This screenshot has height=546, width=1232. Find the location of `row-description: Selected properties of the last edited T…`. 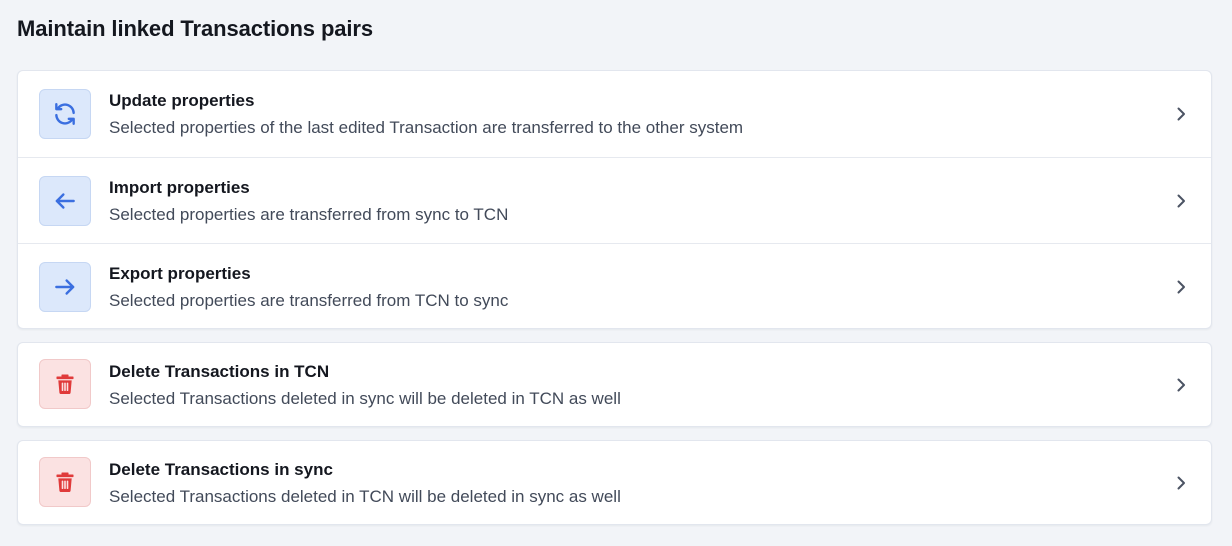

row-description: Selected properties of the last edited T… is located at coordinates (426, 127).